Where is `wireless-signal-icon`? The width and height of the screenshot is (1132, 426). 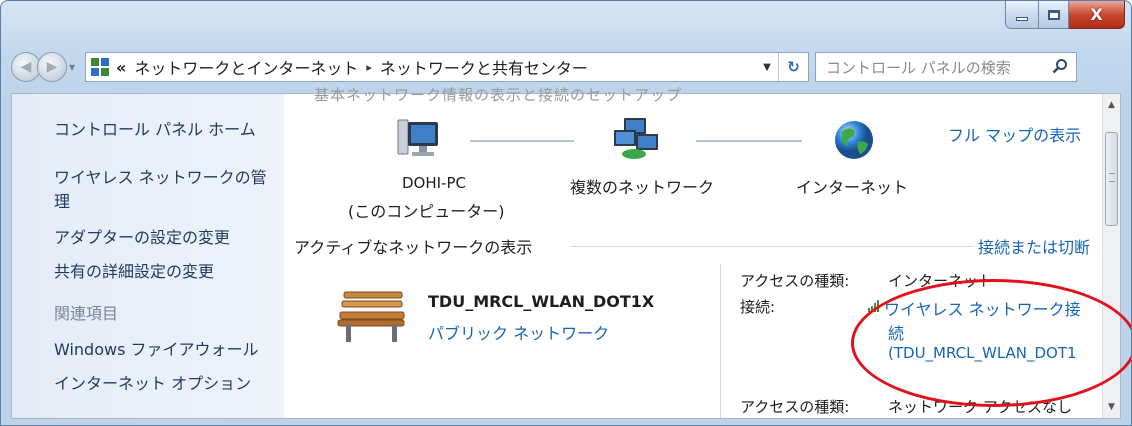 wireless-signal-icon is located at coordinates (873, 306).